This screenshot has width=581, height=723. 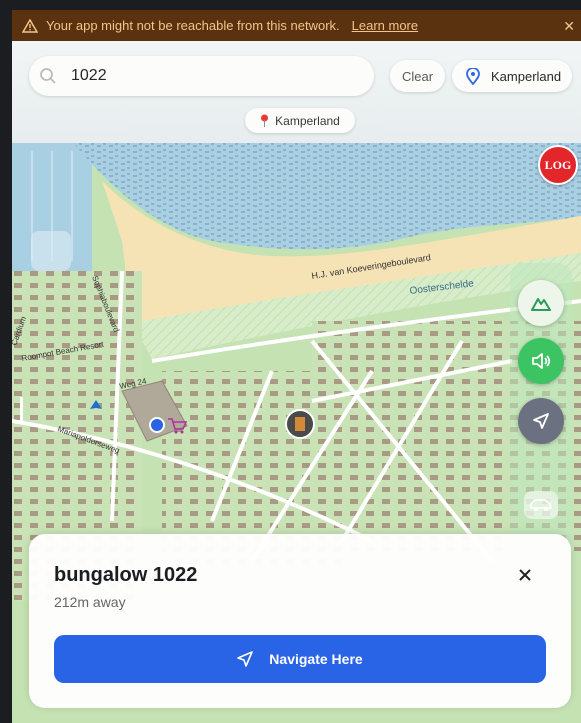 I want to click on navigation-button, so click(x=541, y=421).